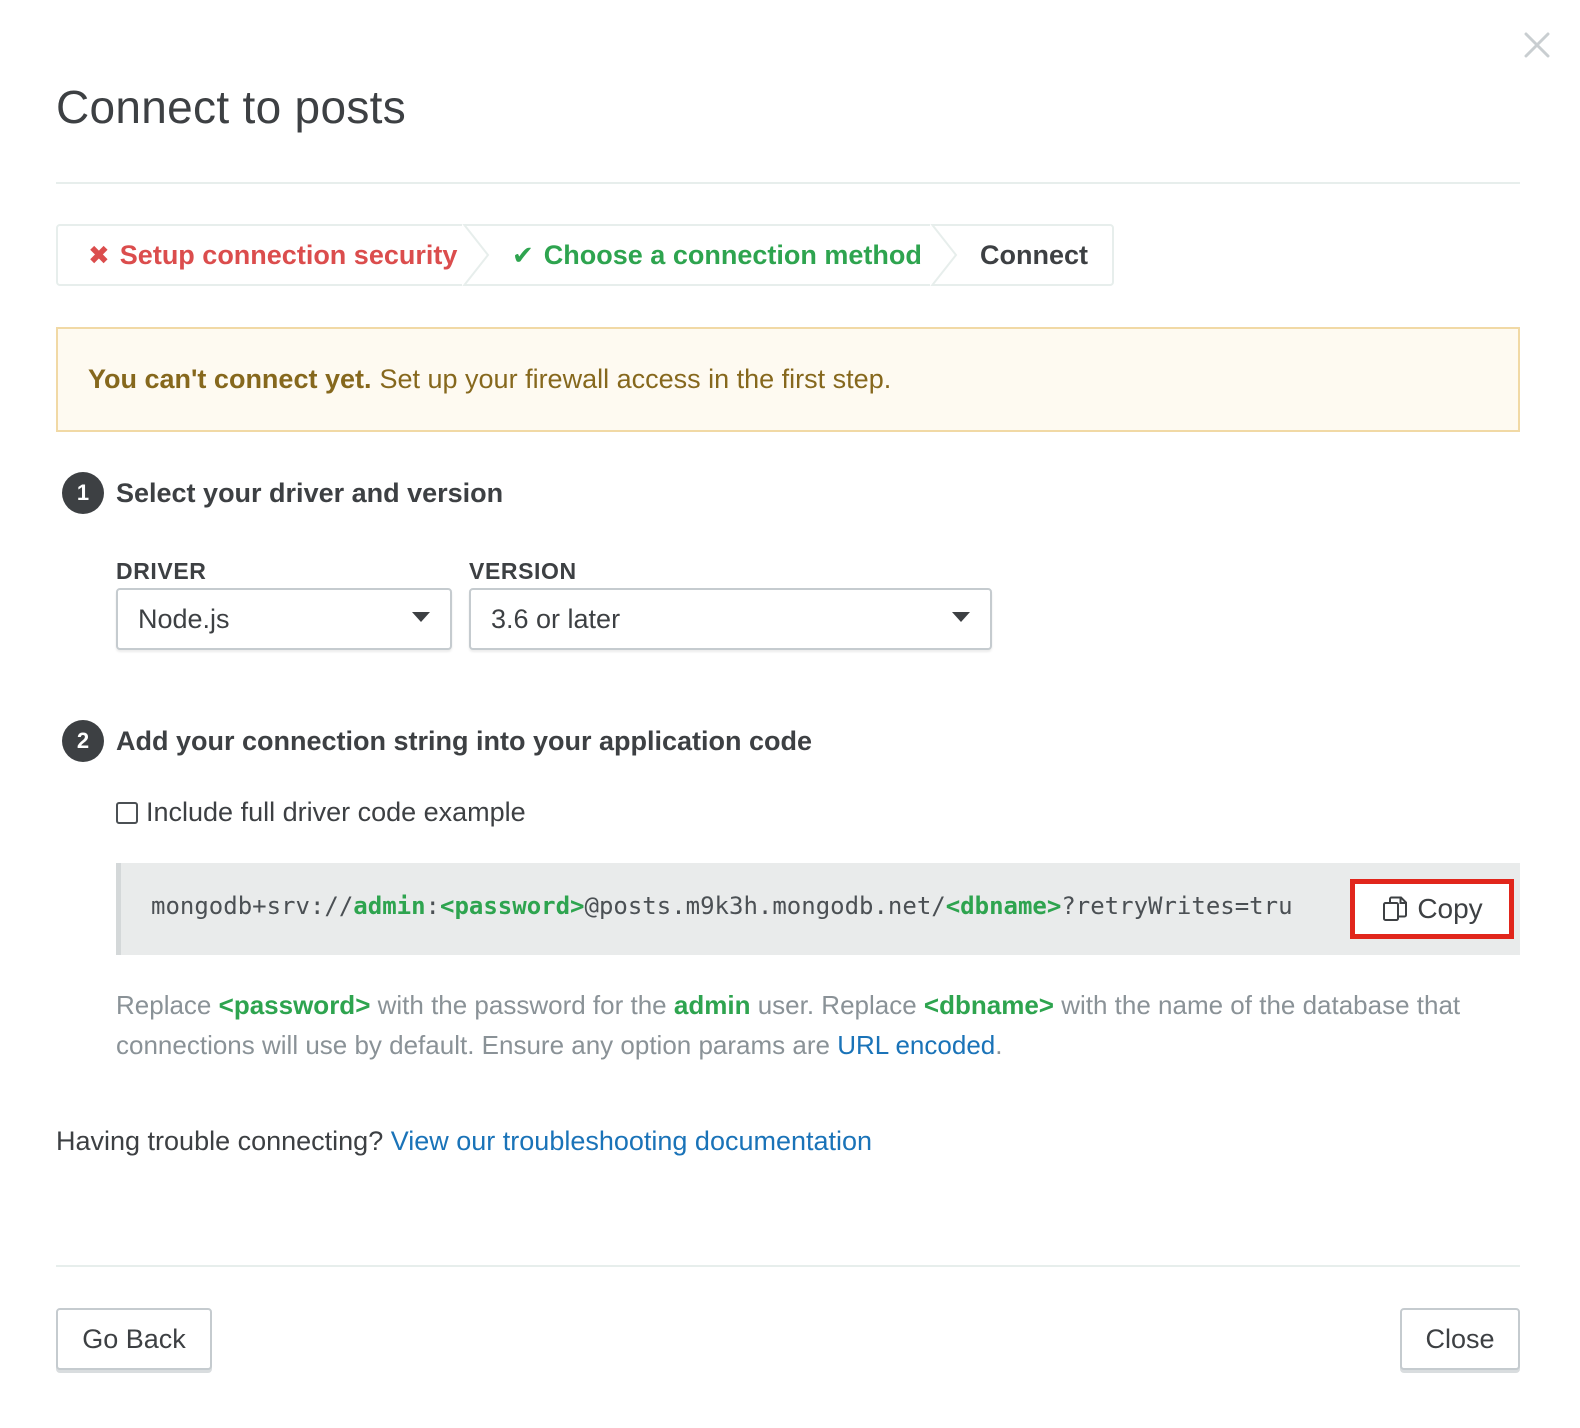  I want to click on version-value: 3.6 or later, so click(556, 618).